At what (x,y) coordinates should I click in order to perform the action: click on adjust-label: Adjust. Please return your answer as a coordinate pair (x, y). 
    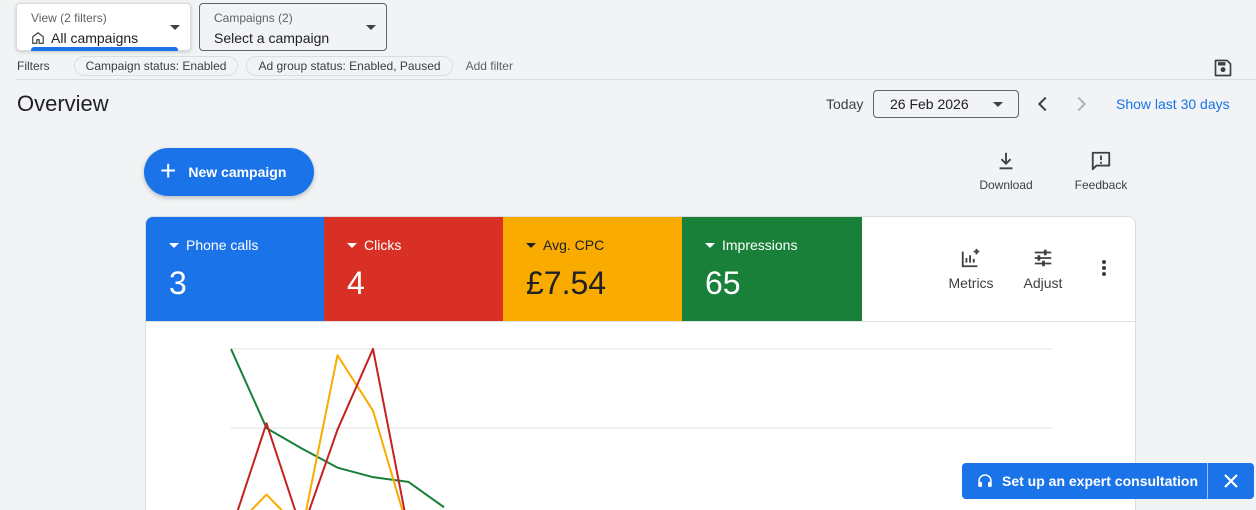
    Looking at the image, I should click on (1043, 283).